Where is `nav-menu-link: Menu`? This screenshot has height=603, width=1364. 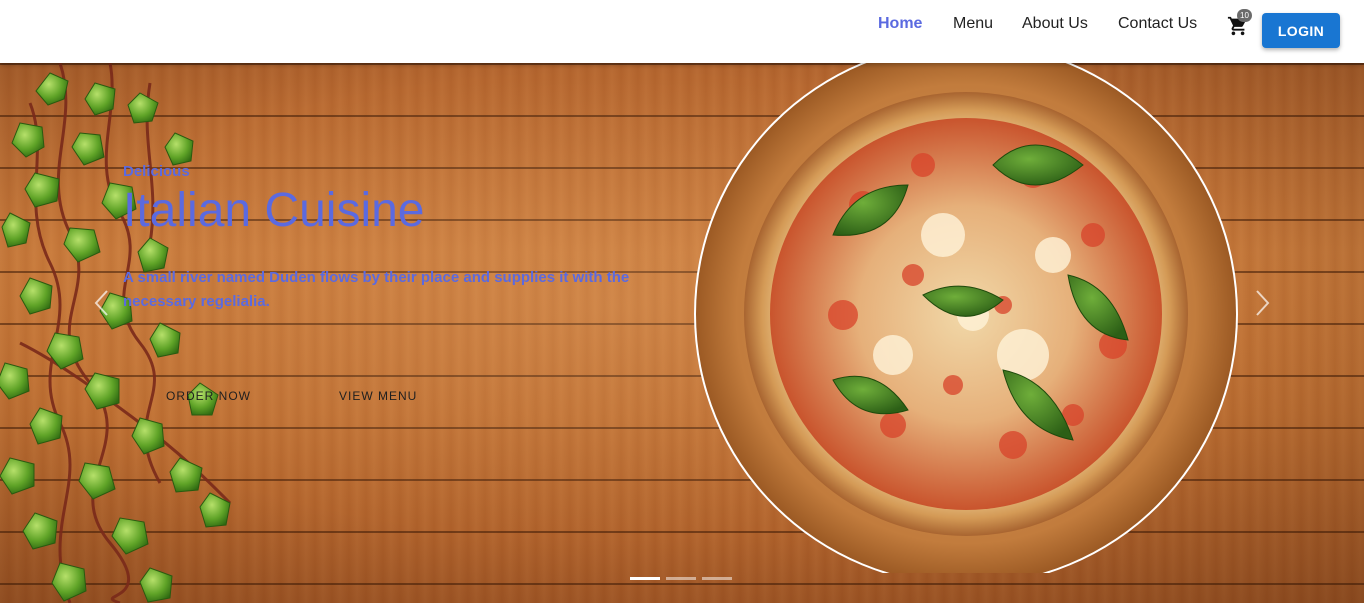 nav-menu-link: Menu is located at coordinates (973, 24).